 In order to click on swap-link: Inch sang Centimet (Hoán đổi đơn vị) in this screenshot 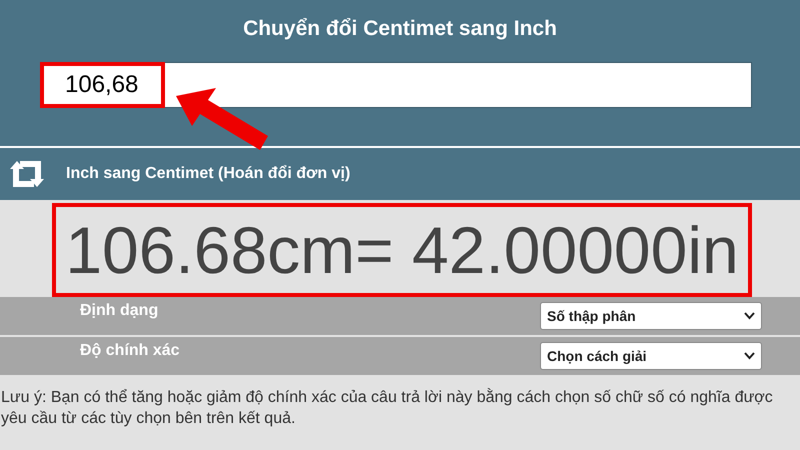, I will do `click(208, 174)`.